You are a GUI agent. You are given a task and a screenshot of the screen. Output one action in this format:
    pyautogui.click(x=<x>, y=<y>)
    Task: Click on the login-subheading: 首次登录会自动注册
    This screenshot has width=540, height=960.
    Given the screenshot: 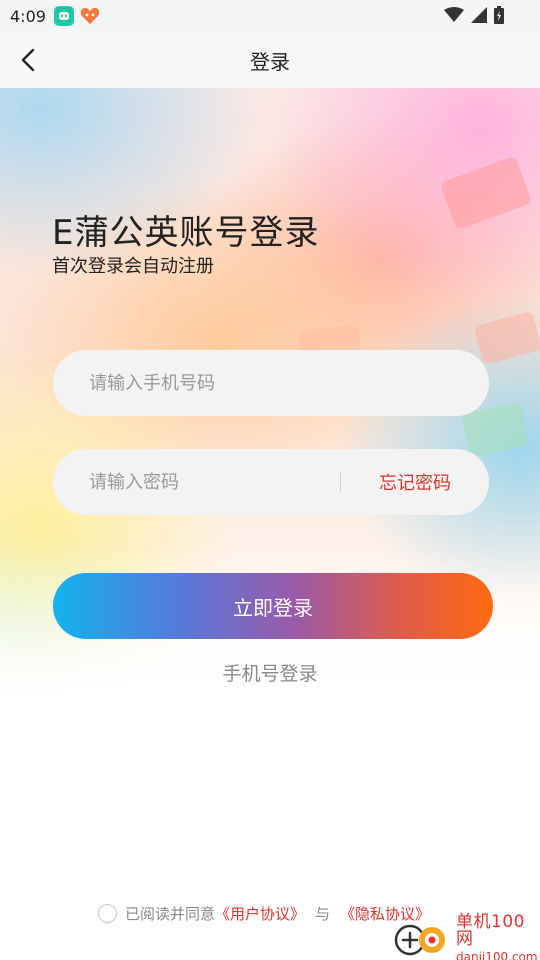 What is the action you would take?
    pyautogui.click(x=133, y=266)
    